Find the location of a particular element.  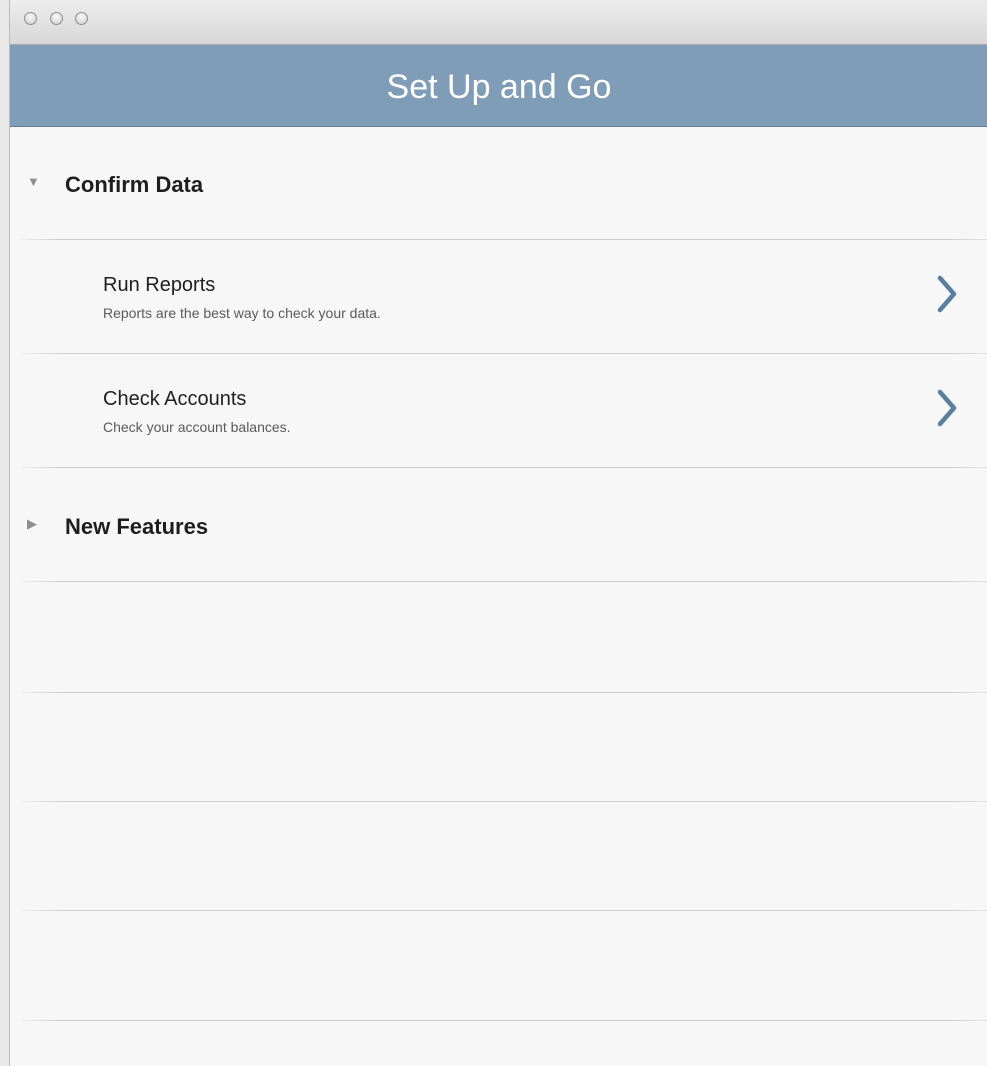

header-bar: Set Up and Go is located at coordinates (498, 86).